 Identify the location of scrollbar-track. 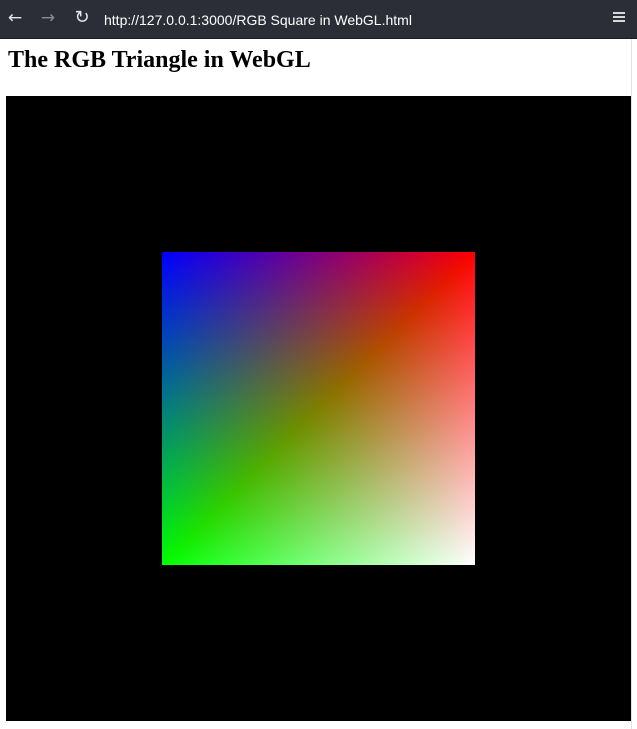
(634, 384).